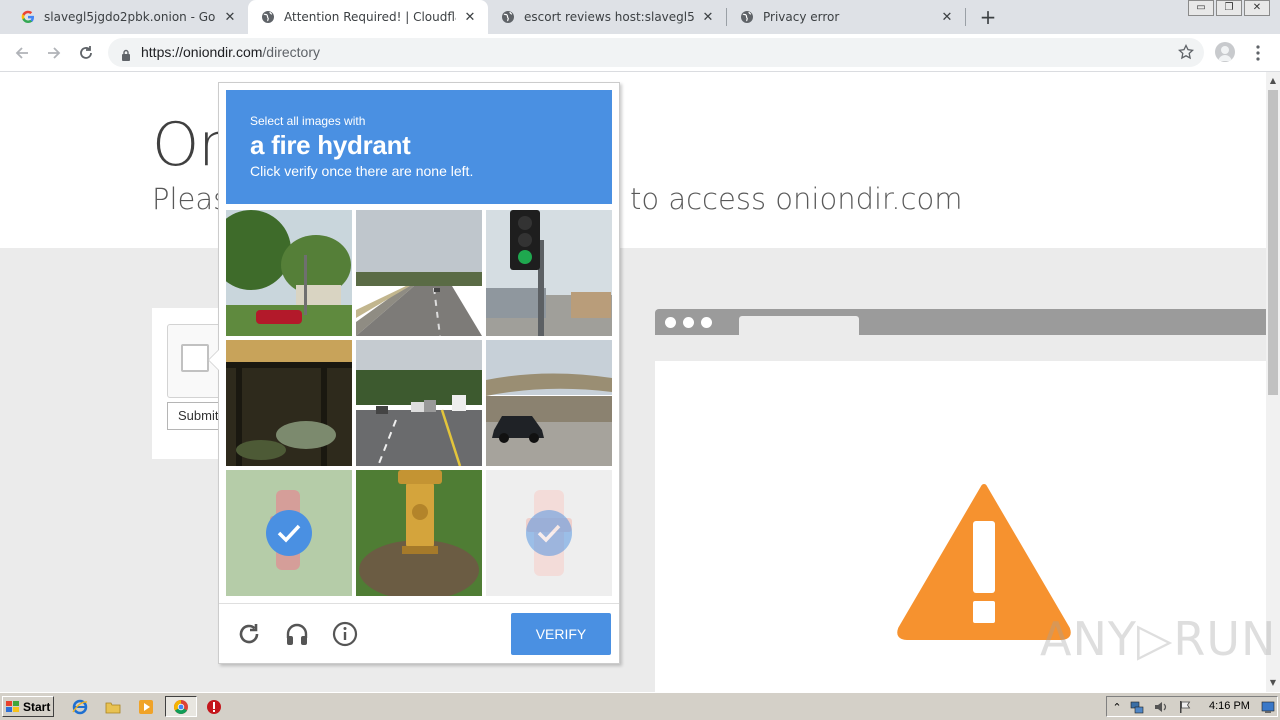 The image size is (1280, 720). Describe the element at coordinates (130, 17) in the screenshot. I see `tab-title: slavegl5jgdo2pbk.onion - Google Sea` at that location.